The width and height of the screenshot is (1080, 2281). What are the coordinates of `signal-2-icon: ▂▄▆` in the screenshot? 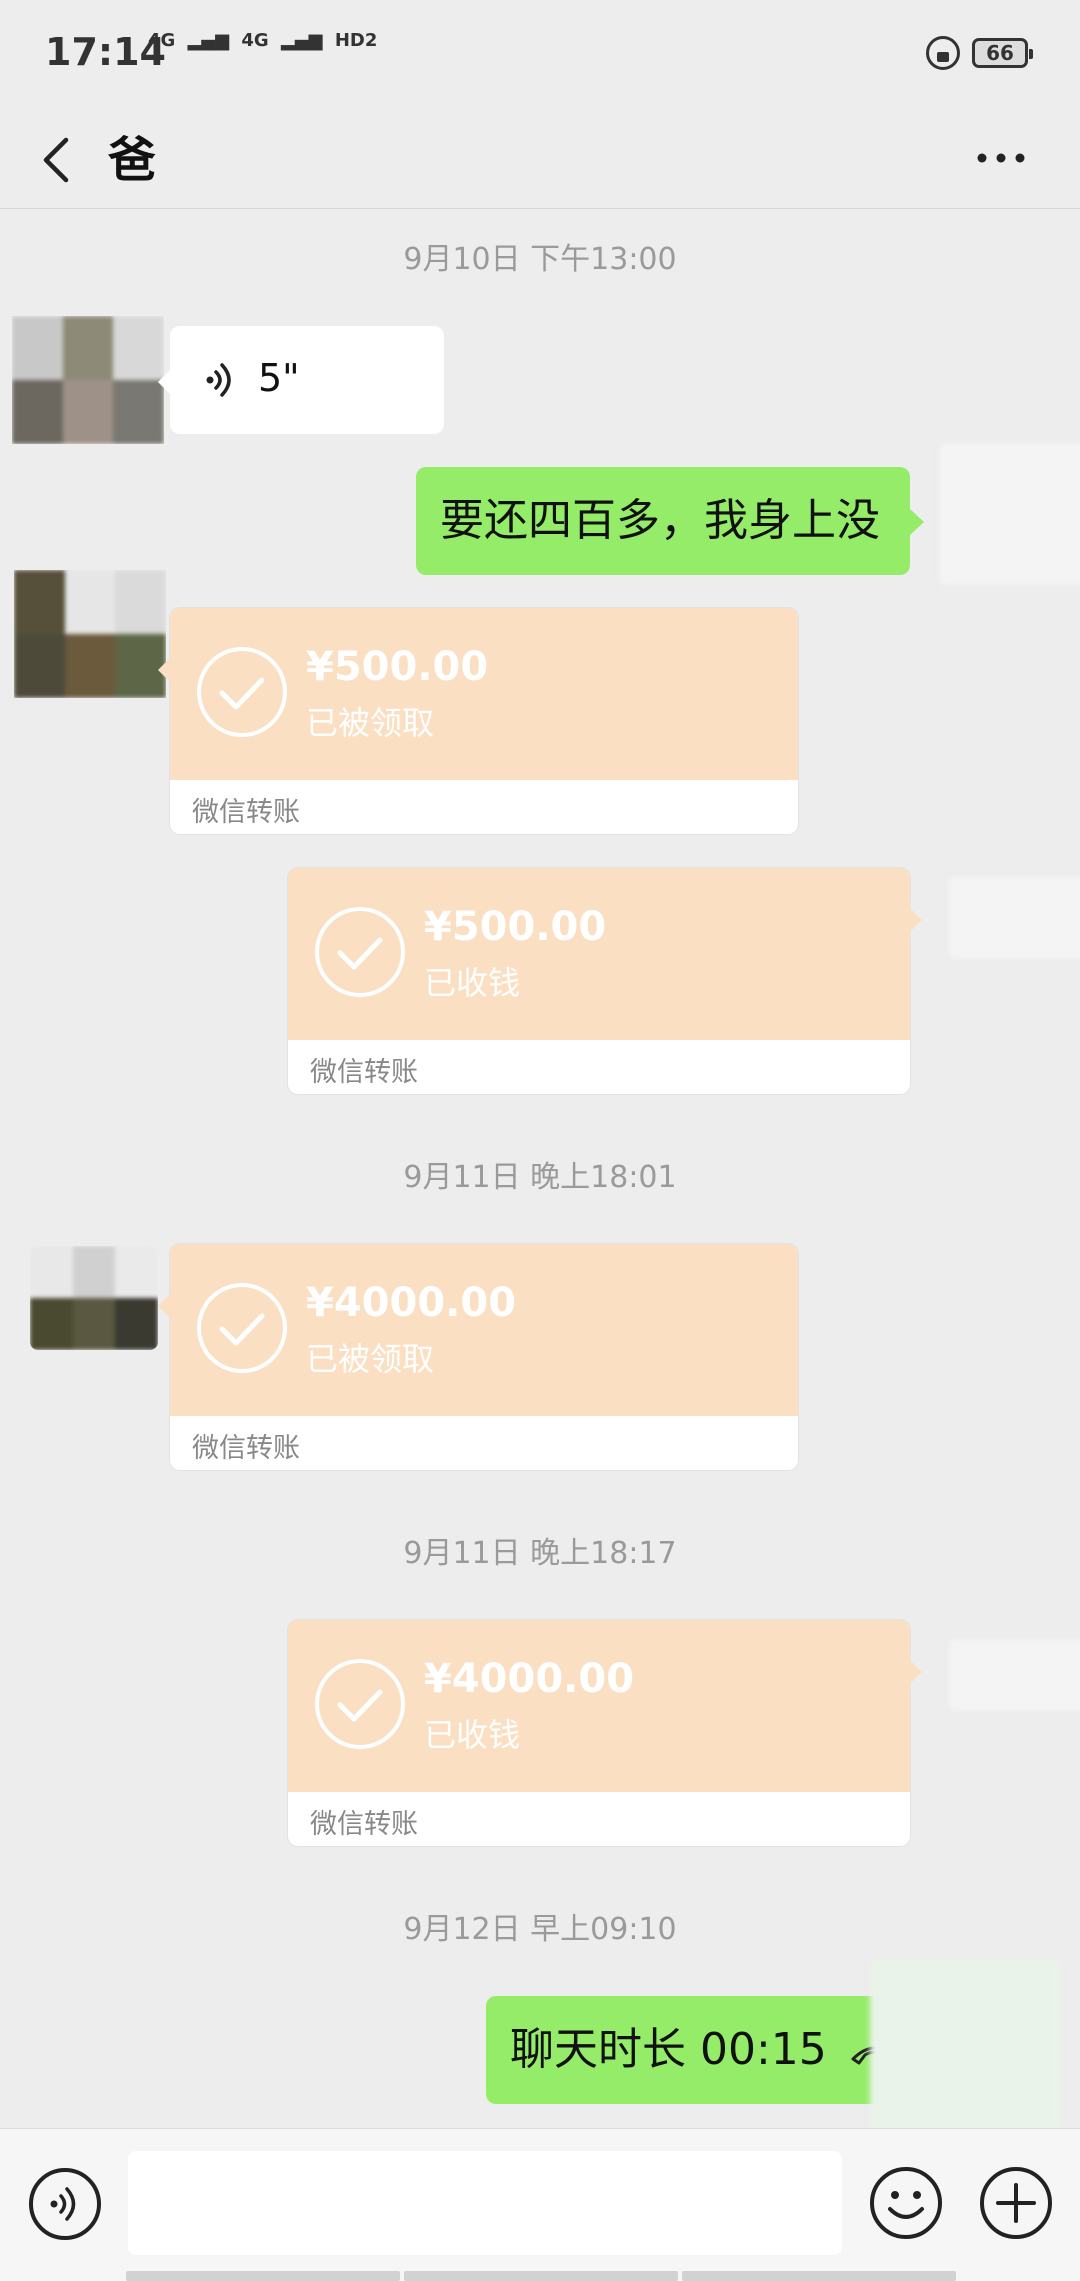 It's located at (302, 40).